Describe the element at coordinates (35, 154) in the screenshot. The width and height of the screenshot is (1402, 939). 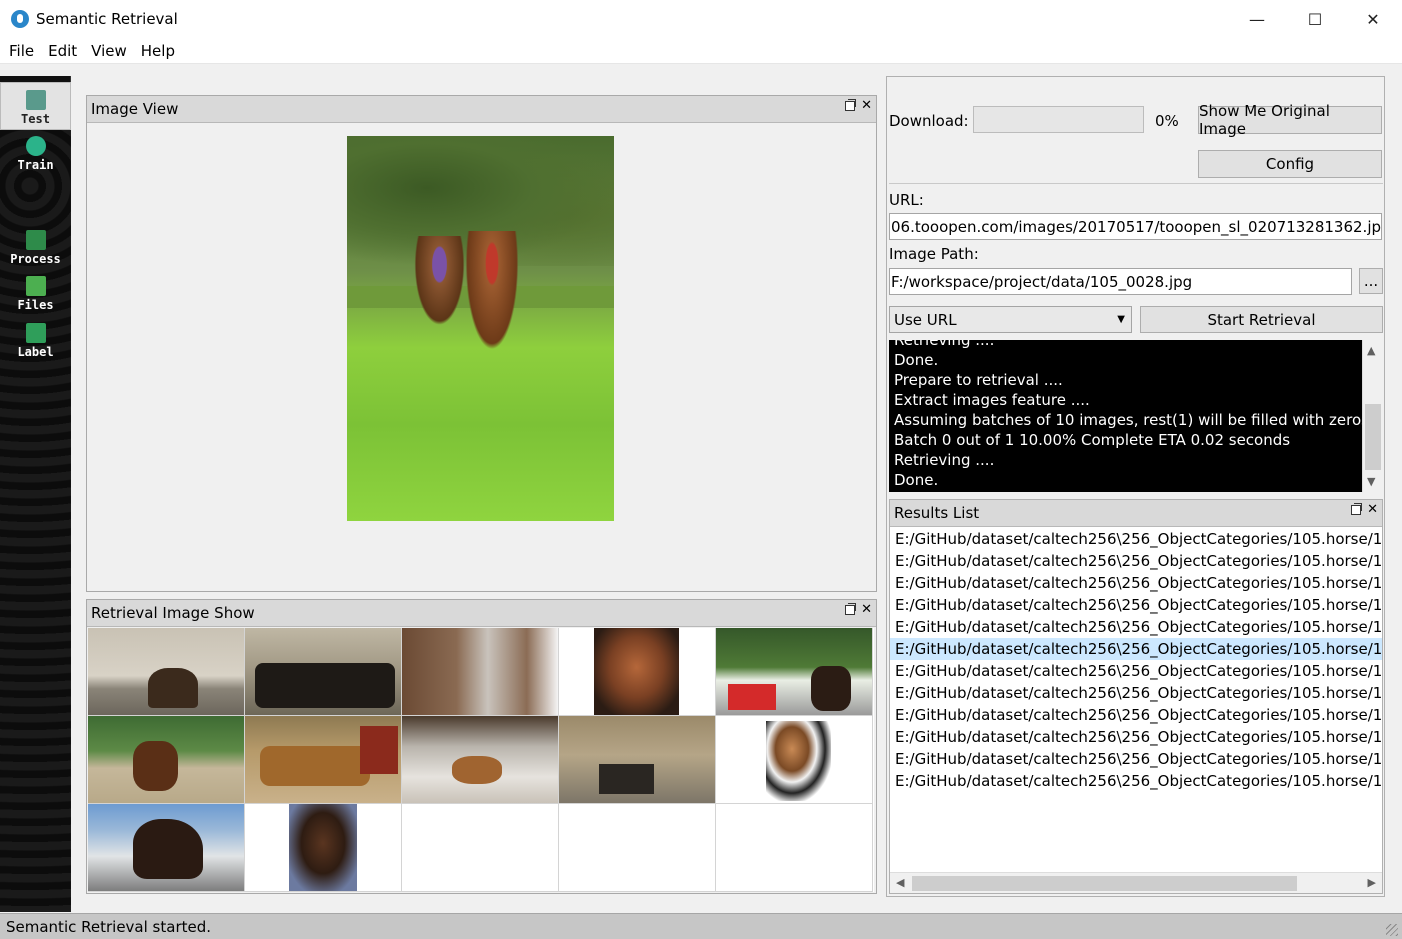
I see `sidebar-item-train: Train` at that location.